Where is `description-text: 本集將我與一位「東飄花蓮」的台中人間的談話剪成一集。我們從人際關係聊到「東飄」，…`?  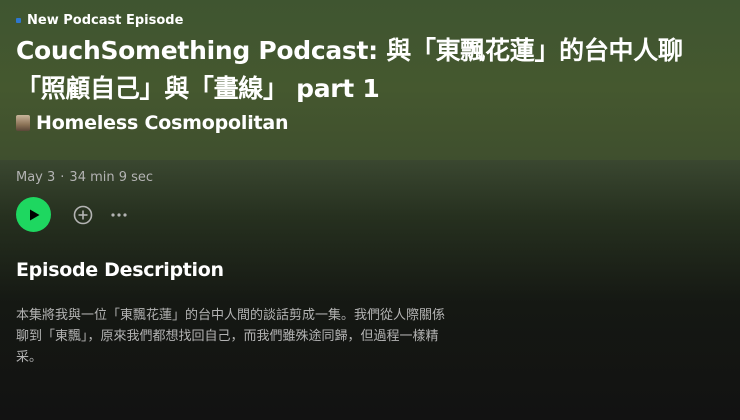
description-text: 本集將我與一位「東飄花蓮」的台中人間的談話剪成一集。我們從人際關係聊到「東飄」，… is located at coordinates (231, 336).